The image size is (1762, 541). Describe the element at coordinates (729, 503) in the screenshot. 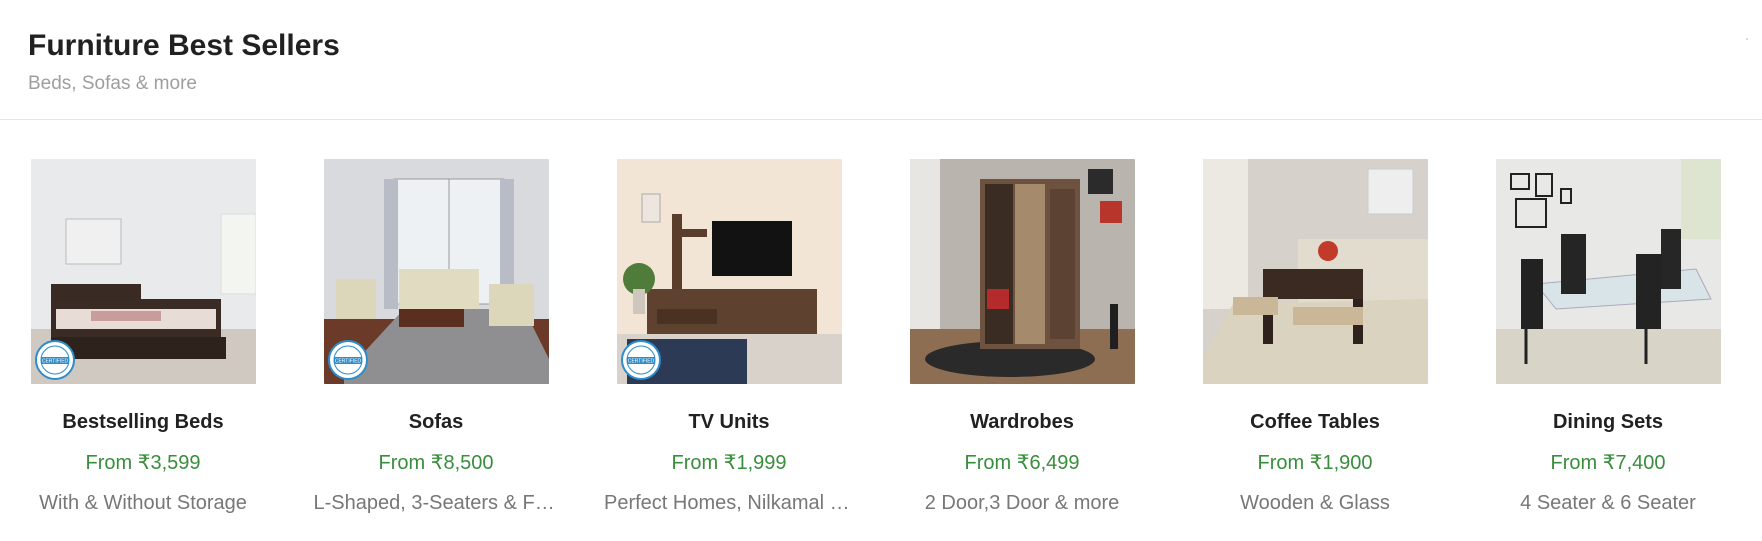

I see `product-desc: Perfect Homes, Nilkamal & more` at that location.